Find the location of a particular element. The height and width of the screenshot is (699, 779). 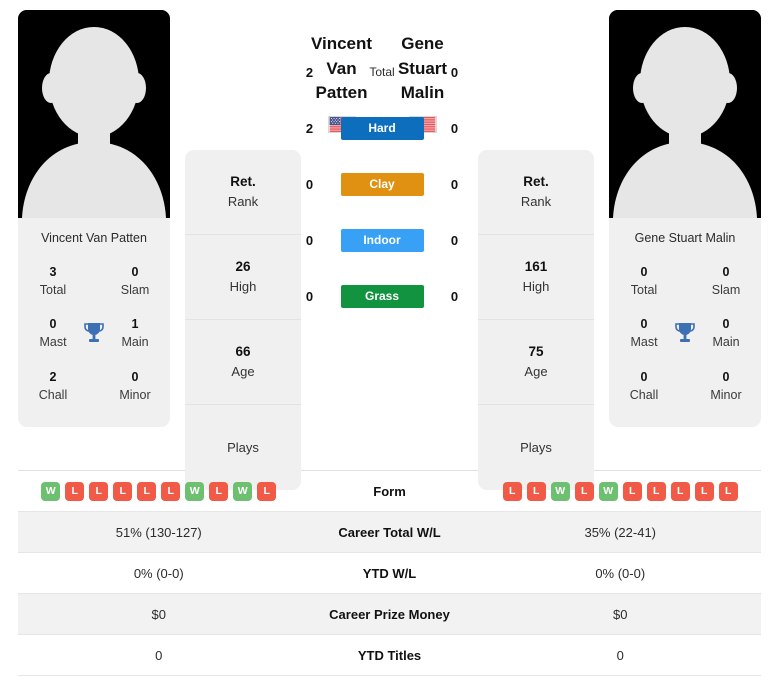

surface-row-grass: 0 Grass 0 is located at coordinates (382, 296).